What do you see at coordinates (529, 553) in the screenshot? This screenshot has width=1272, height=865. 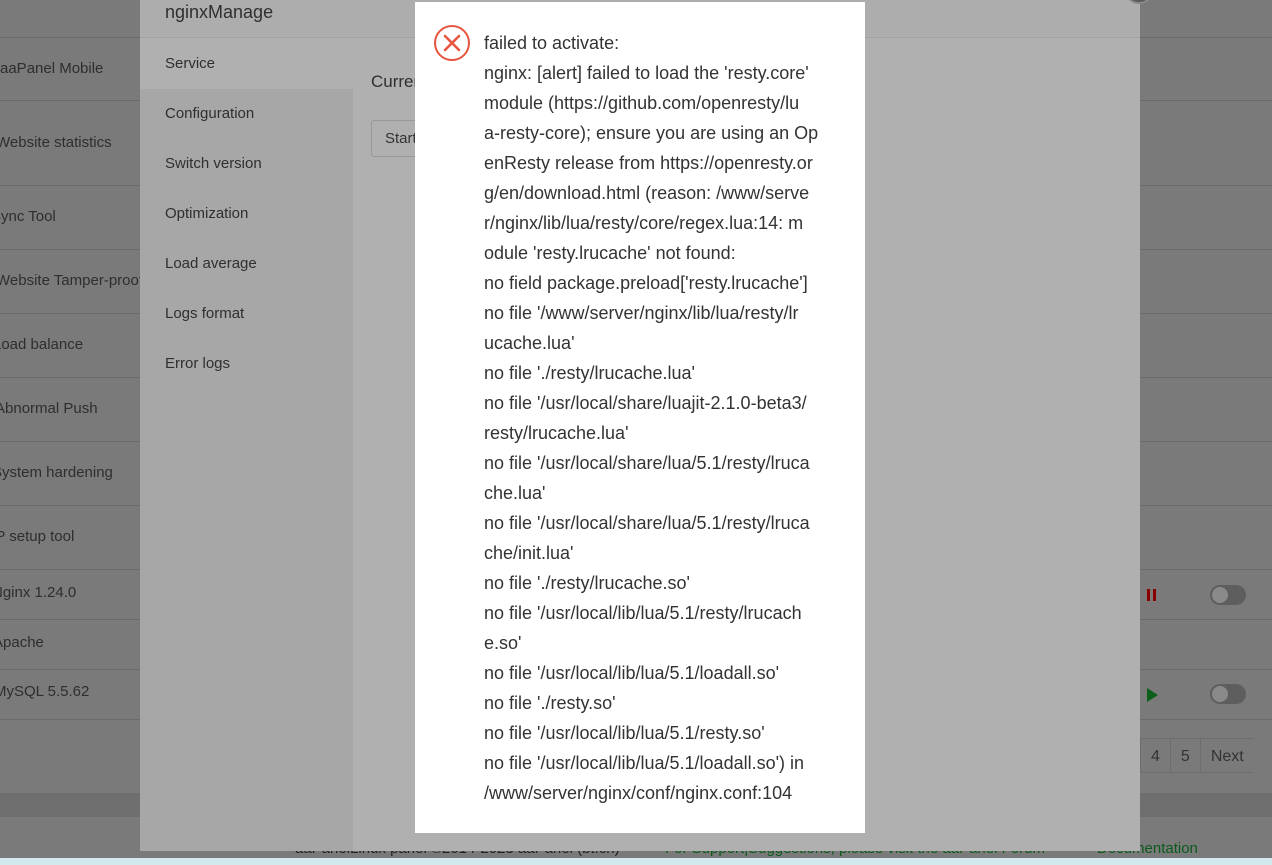 I see `error-message-line: che/init.lua'` at bounding box center [529, 553].